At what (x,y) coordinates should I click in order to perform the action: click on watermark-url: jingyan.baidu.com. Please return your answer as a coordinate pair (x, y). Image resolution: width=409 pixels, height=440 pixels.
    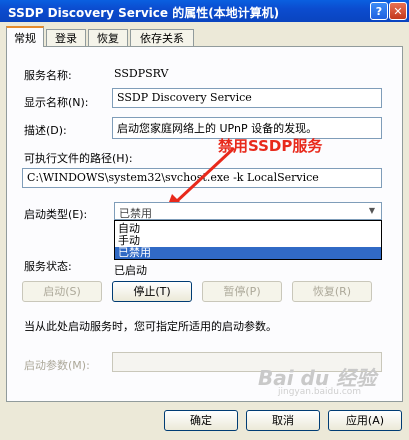
    Looking at the image, I should click on (320, 392).